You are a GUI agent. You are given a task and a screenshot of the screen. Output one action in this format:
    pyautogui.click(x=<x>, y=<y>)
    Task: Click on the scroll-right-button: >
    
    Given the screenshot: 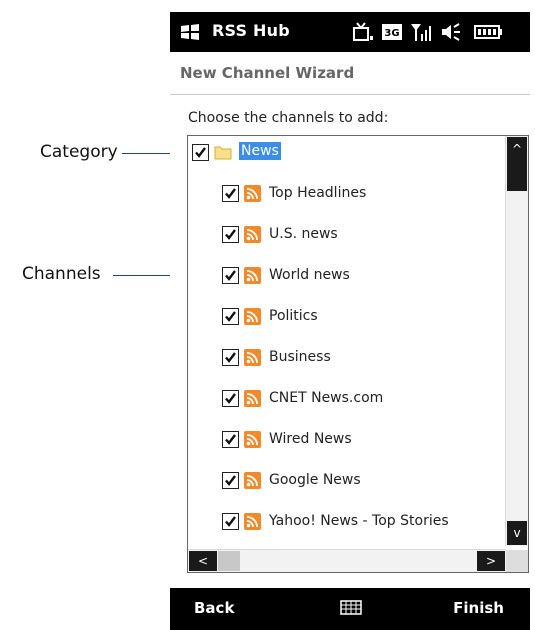 What is the action you would take?
    pyautogui.click(x=491, y=561)
    